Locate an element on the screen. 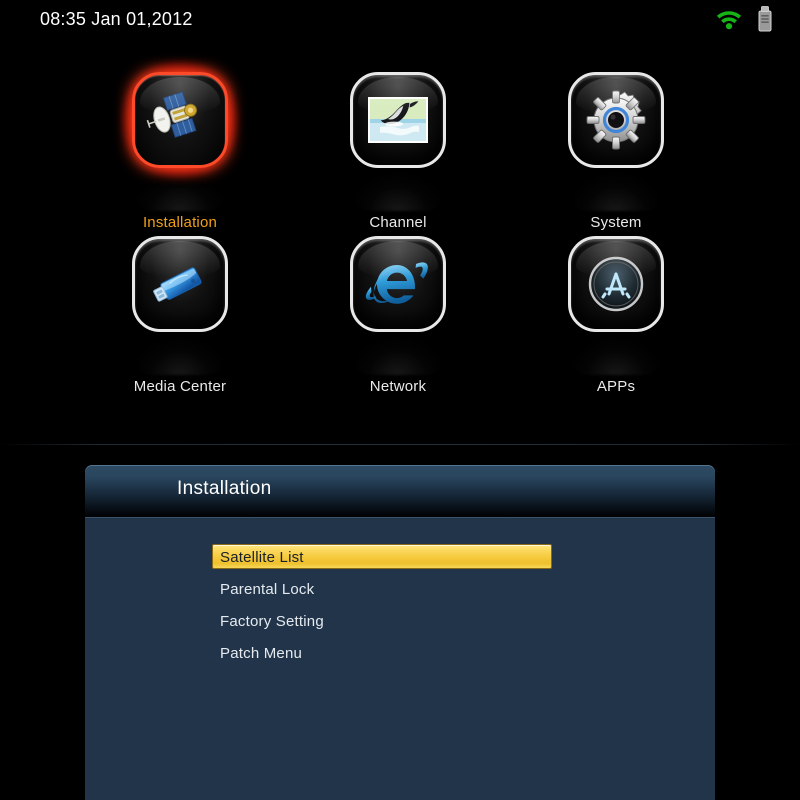 The image size is (800, 800). menu-item-label: Parental Lock is located at coordinates (267, 589).